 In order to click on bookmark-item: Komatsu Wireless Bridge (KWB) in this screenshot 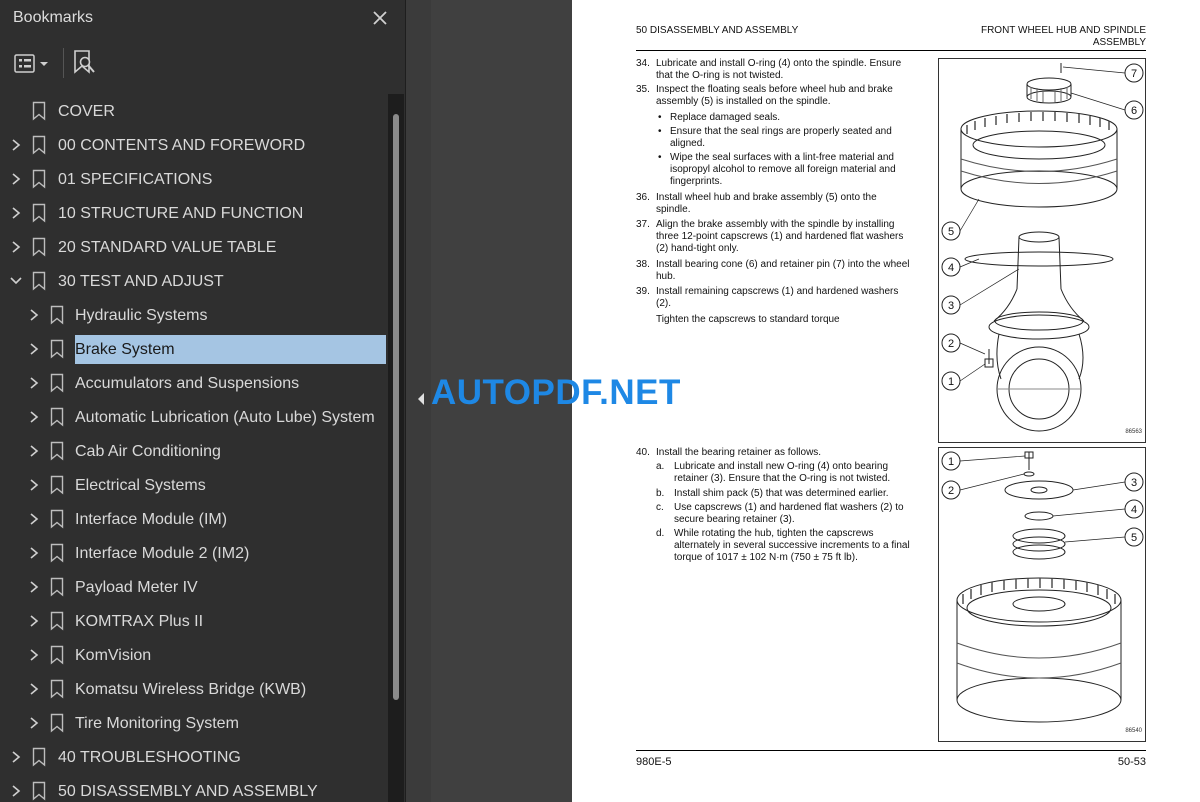, I will do `click(193, 689)`.